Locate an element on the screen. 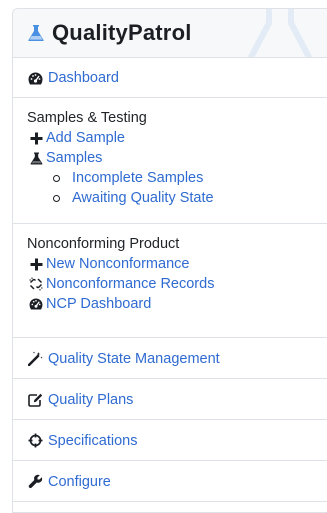  nav-specifications: Specifications is located at coordinates (170, 440).